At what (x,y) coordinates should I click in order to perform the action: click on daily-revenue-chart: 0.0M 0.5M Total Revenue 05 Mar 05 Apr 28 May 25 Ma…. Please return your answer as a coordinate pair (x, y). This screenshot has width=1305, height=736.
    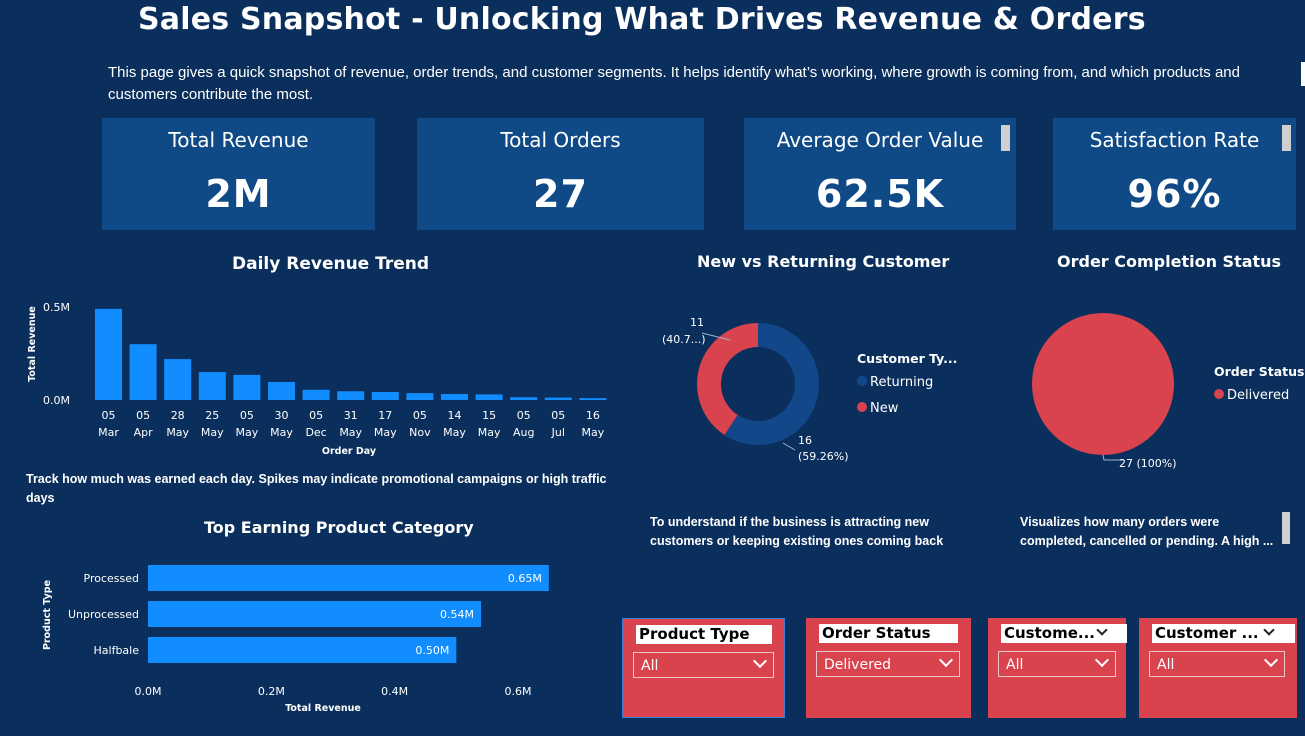
    Looking at the image, I should click on (320, 375).